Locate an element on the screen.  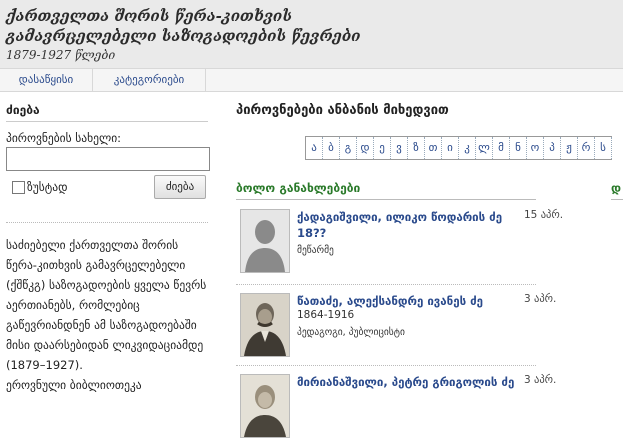
recent-updates-heading: ბოლო განახლებები is located at coordinates (298, 188).